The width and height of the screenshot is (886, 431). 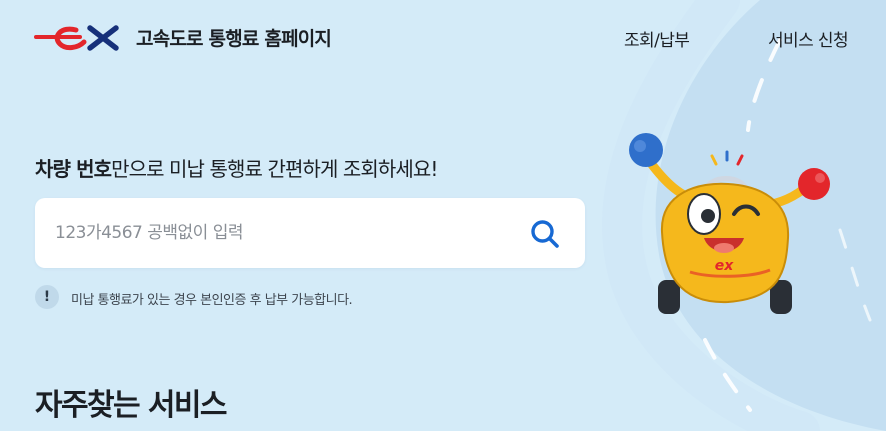 I want to click on ex-logo, so click(x=80, y=37).